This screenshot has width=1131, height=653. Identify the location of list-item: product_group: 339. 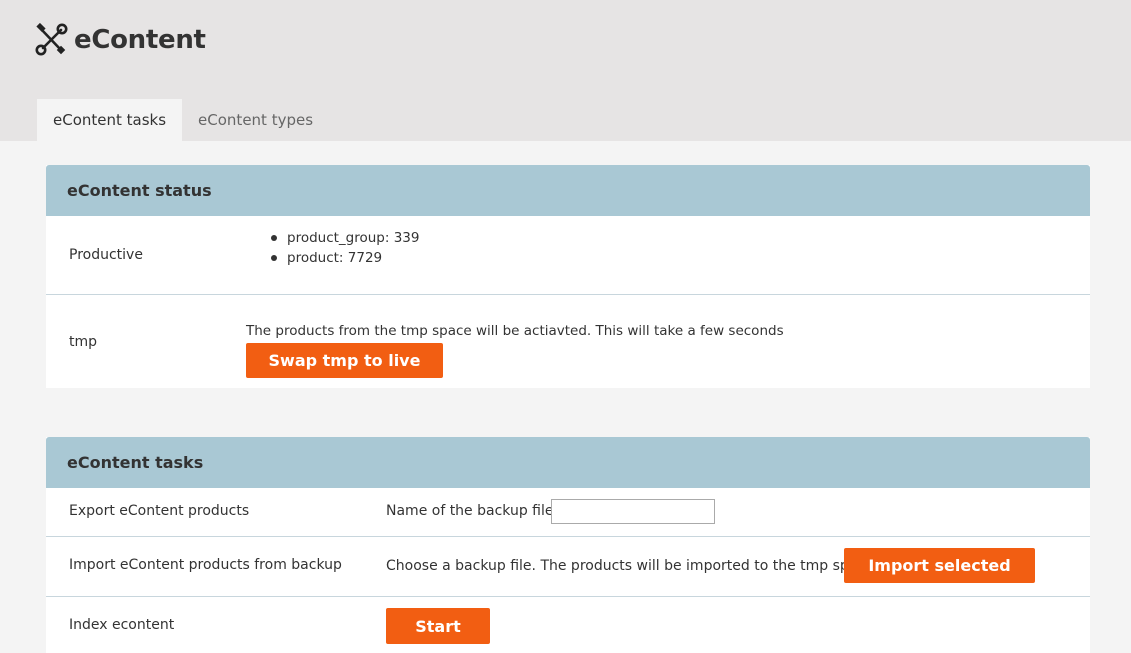
(344, 238).